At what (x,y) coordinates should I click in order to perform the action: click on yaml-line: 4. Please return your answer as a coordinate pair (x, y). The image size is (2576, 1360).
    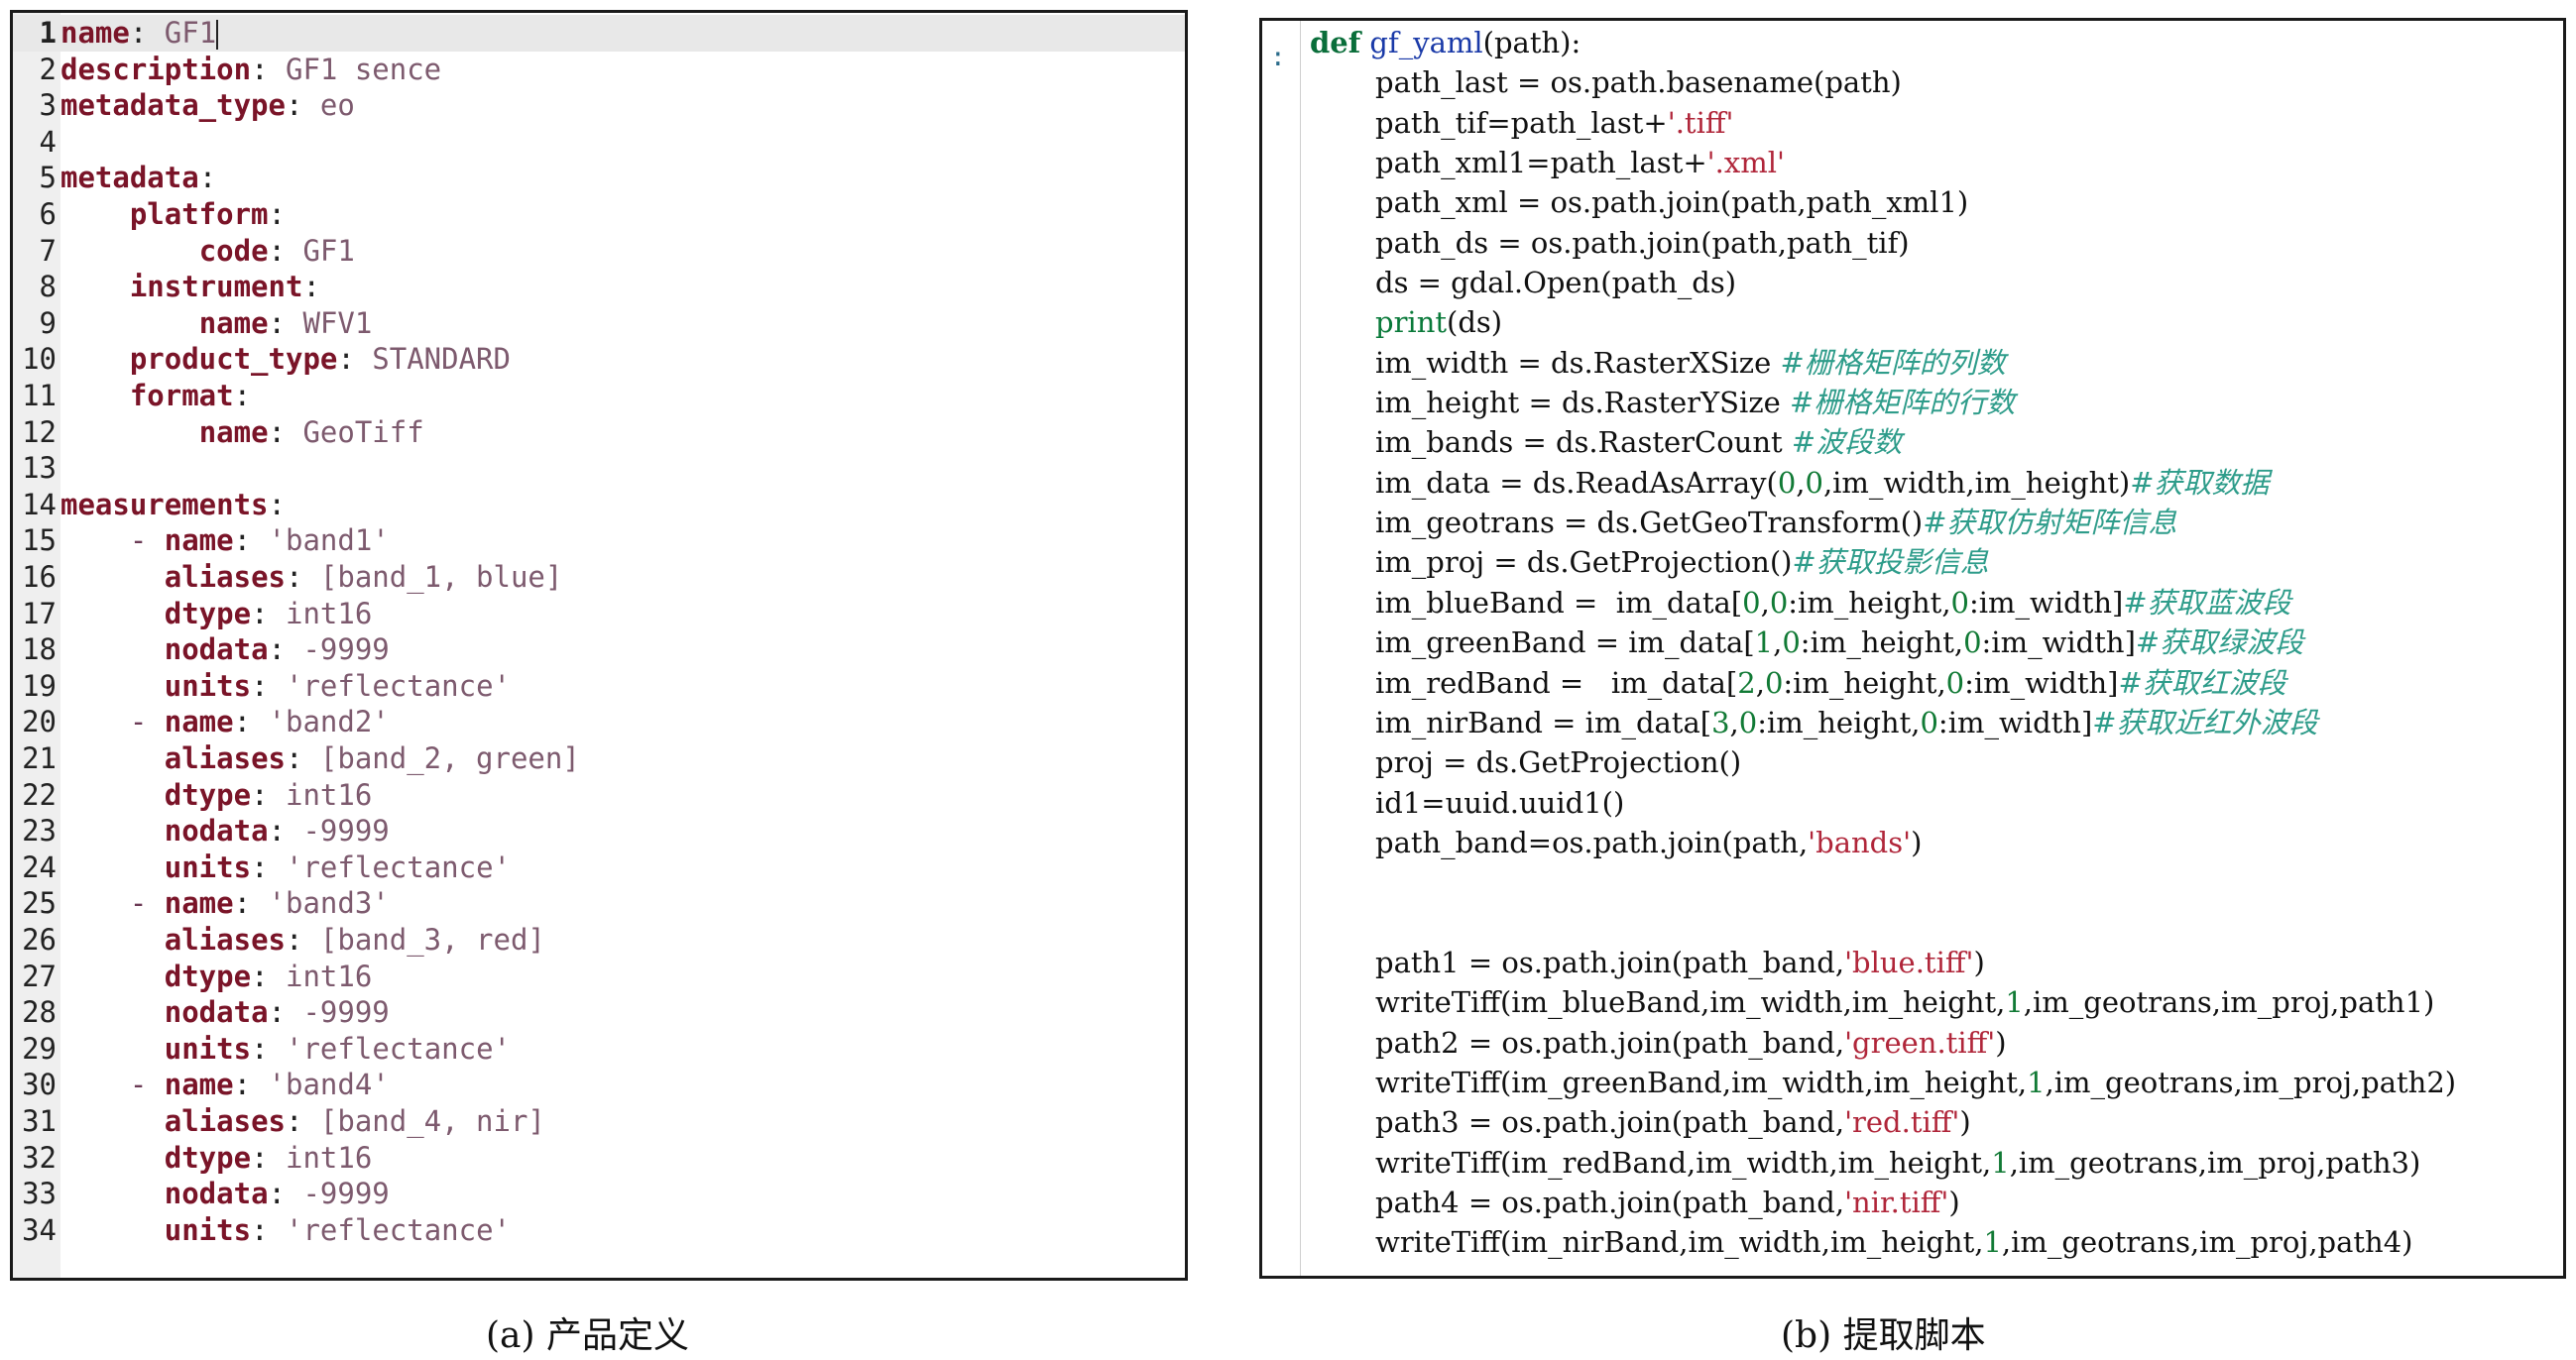
    Looking at the image, I should click on (37, 142).